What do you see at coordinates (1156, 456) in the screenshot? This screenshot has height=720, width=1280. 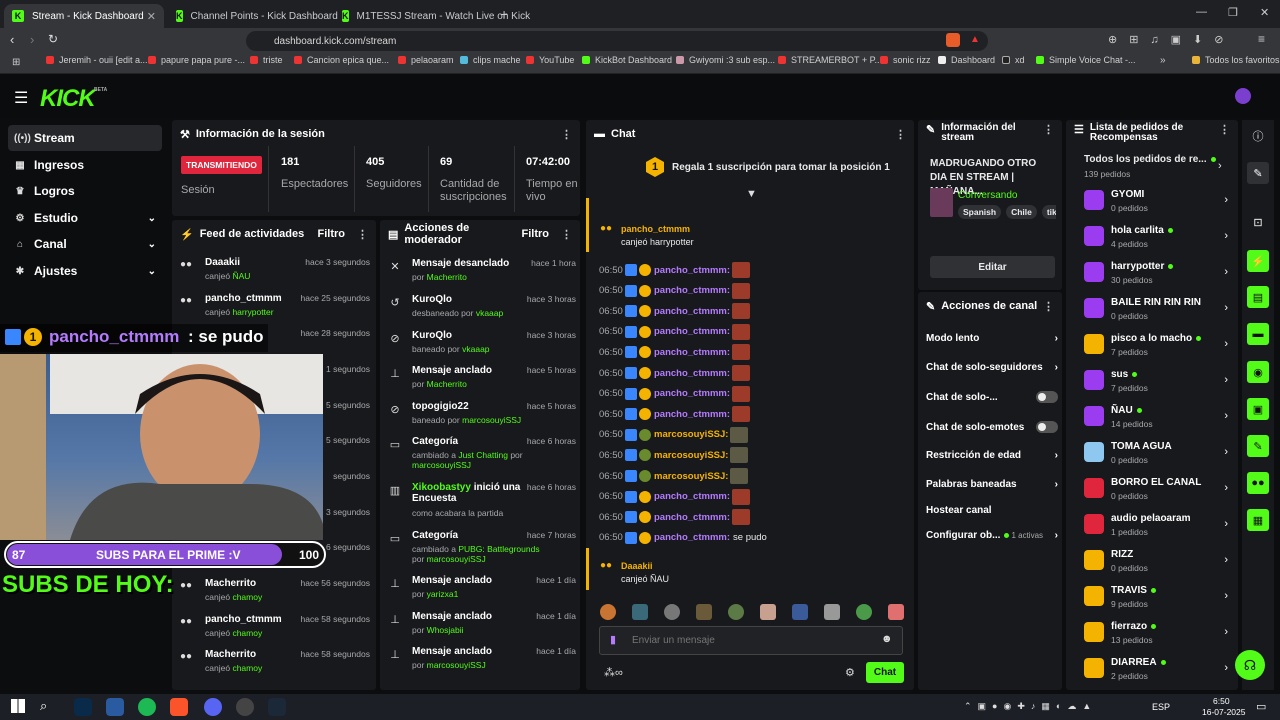 I see `reward-item: TOMA AGUA 0 pedidos ›` at bounding box center [1156, 456].